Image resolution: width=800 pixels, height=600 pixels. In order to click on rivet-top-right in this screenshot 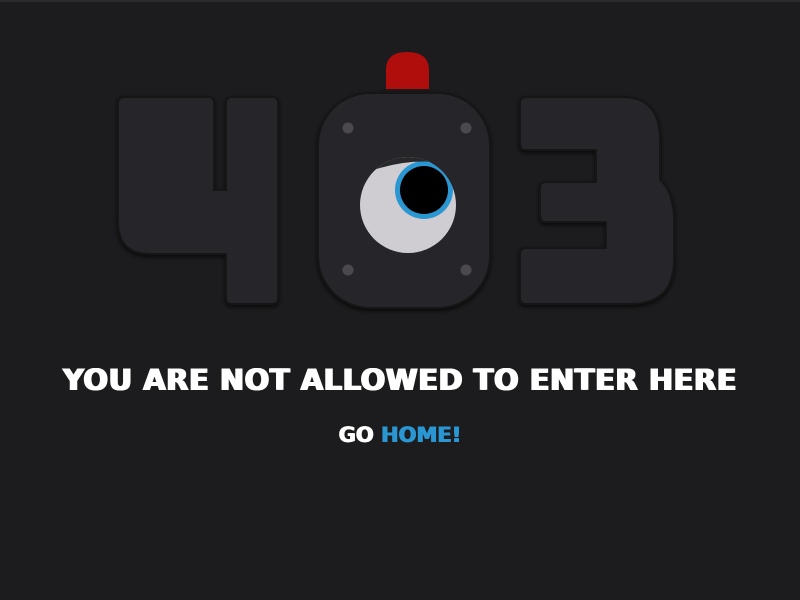, I will do `click(466, 128)`.